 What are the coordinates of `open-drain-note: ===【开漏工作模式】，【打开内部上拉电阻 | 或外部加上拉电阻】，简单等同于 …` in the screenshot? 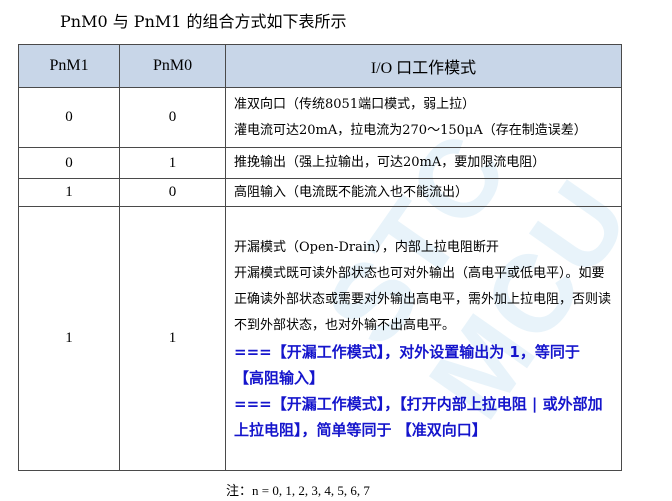 It's located at (418, 416).